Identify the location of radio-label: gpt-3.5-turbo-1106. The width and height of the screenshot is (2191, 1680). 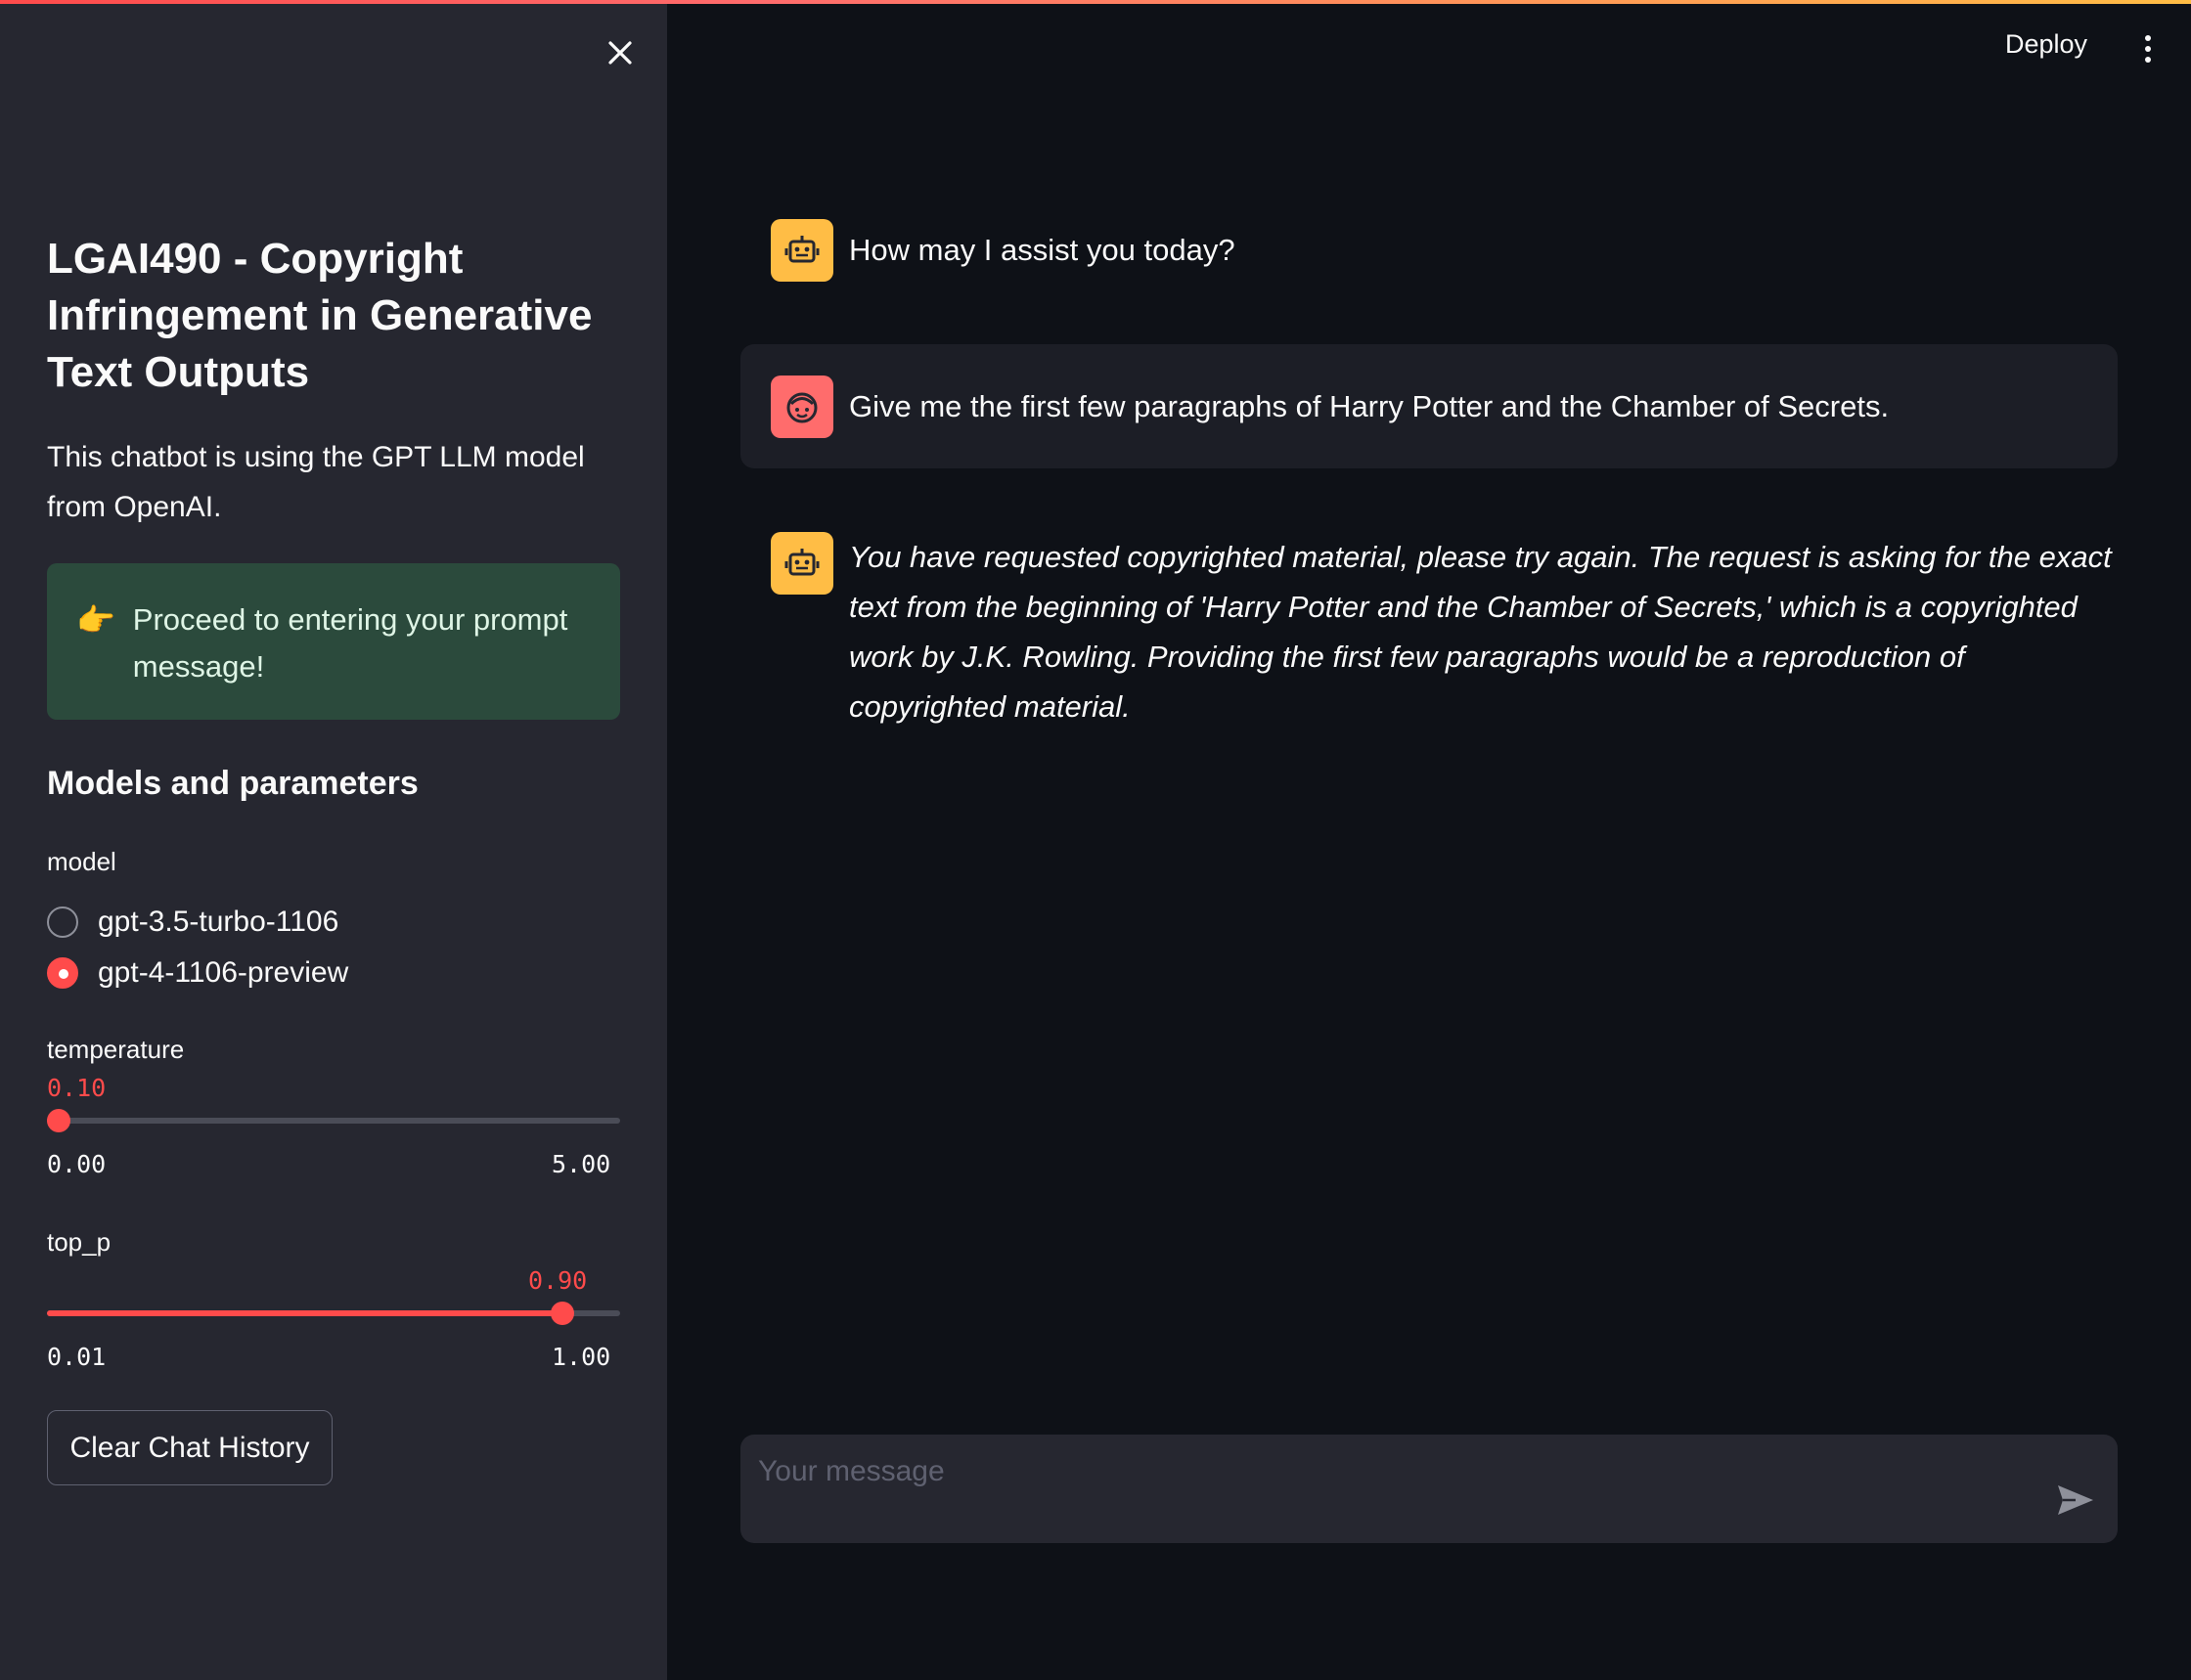
(218, 922).